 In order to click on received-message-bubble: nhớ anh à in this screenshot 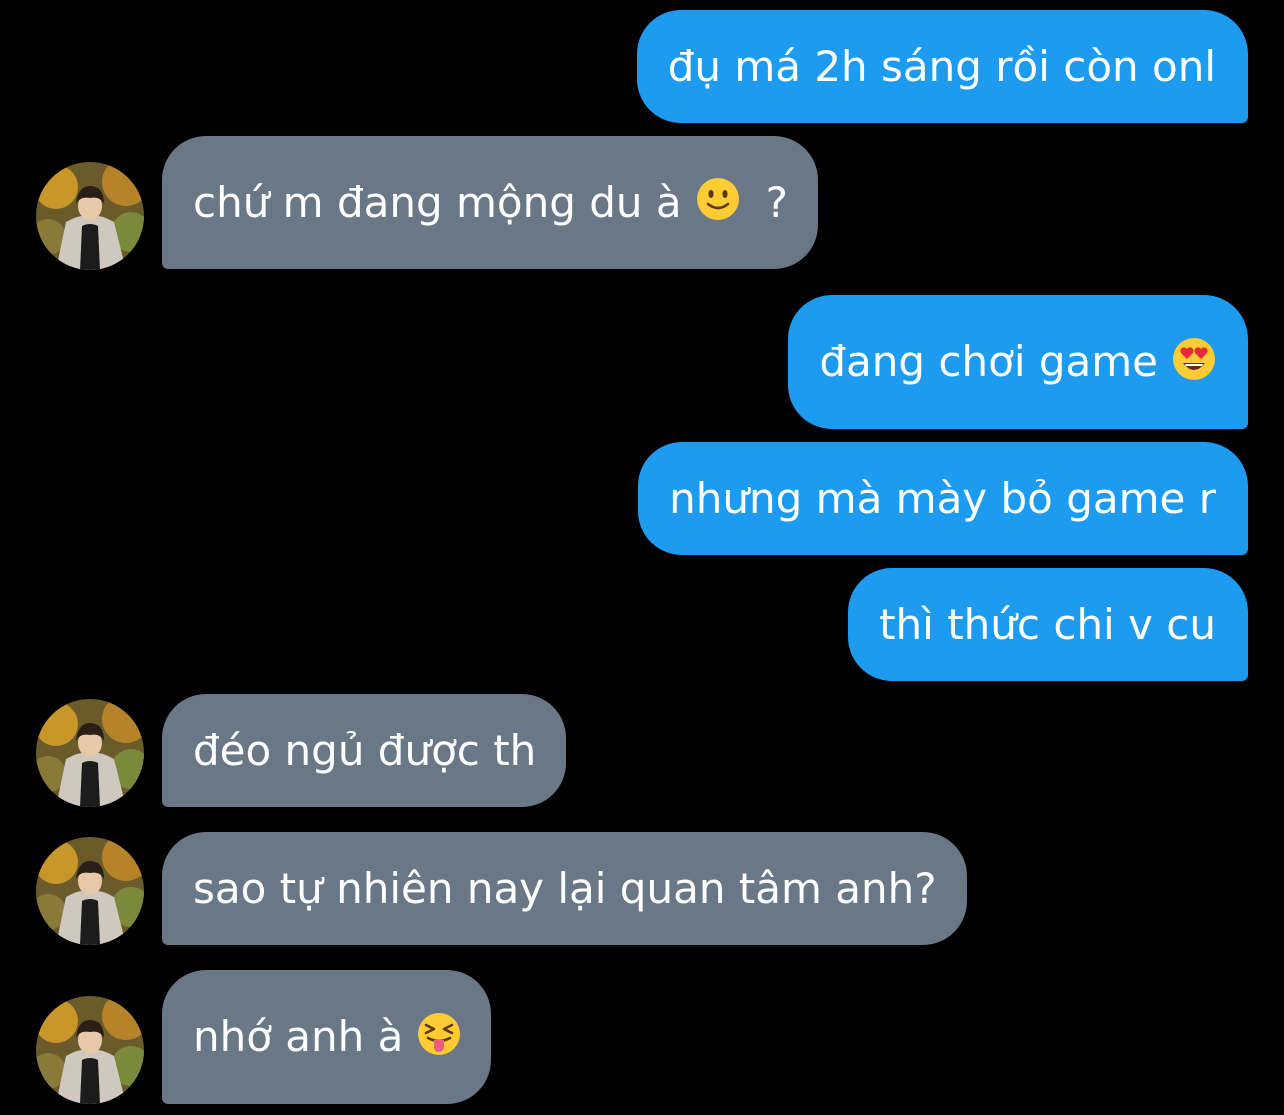, I will do `click(327, 1037)`.